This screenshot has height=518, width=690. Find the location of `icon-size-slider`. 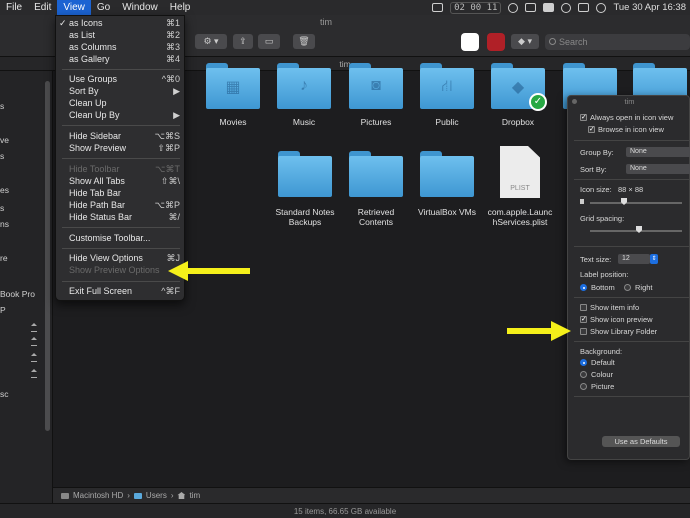

icon-size-slider is located at coordinates (636, 203).